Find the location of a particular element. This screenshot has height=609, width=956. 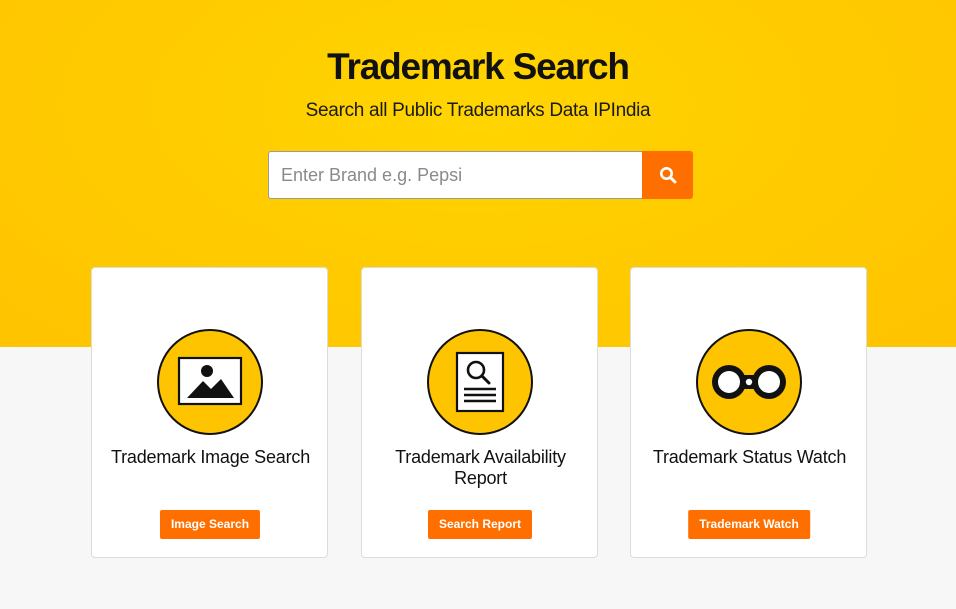

image-icon is located at coordinates (210, 381).